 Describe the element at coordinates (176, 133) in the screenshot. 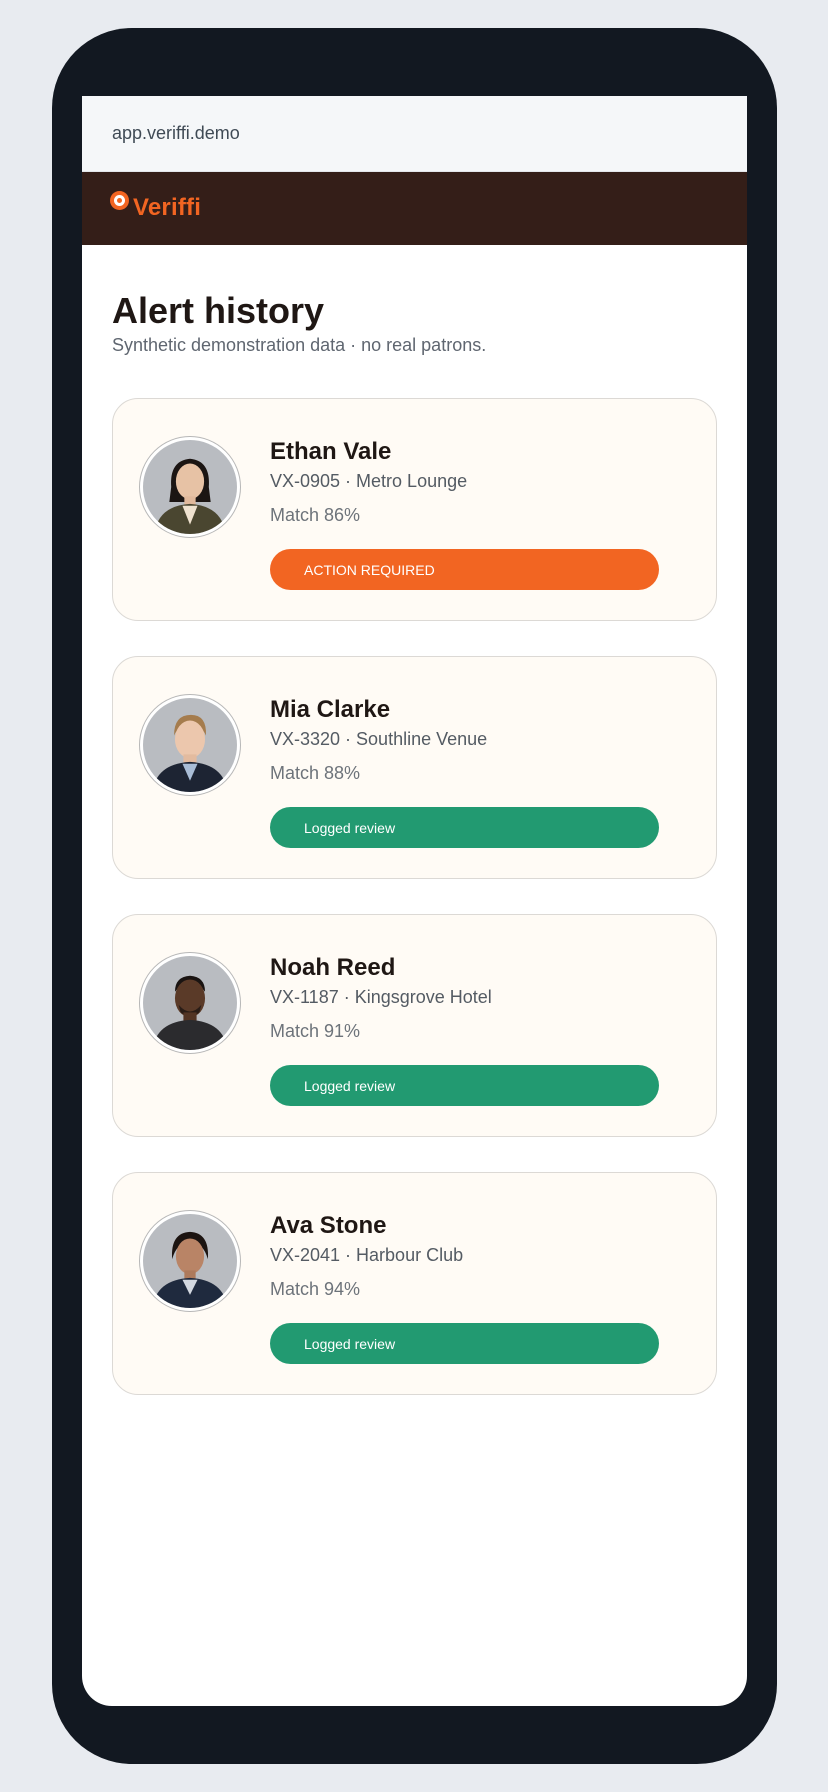

I see `url-text: app.veriffi.demo` at that location.